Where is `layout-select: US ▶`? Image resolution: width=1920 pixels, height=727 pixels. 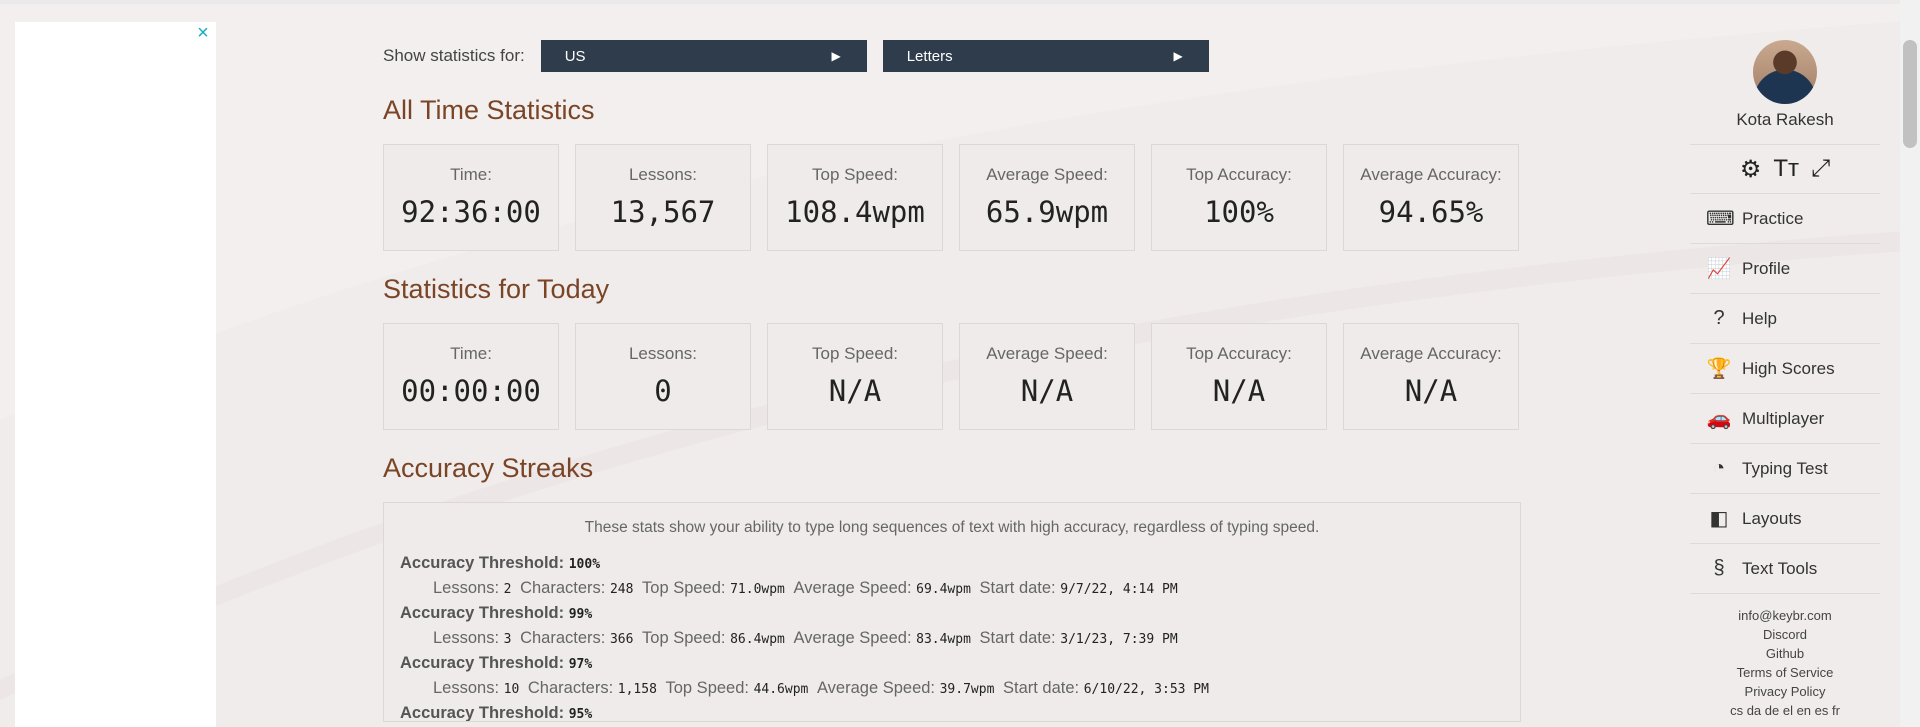 layout-select: US ▶ is located at coordinates (703, 56).